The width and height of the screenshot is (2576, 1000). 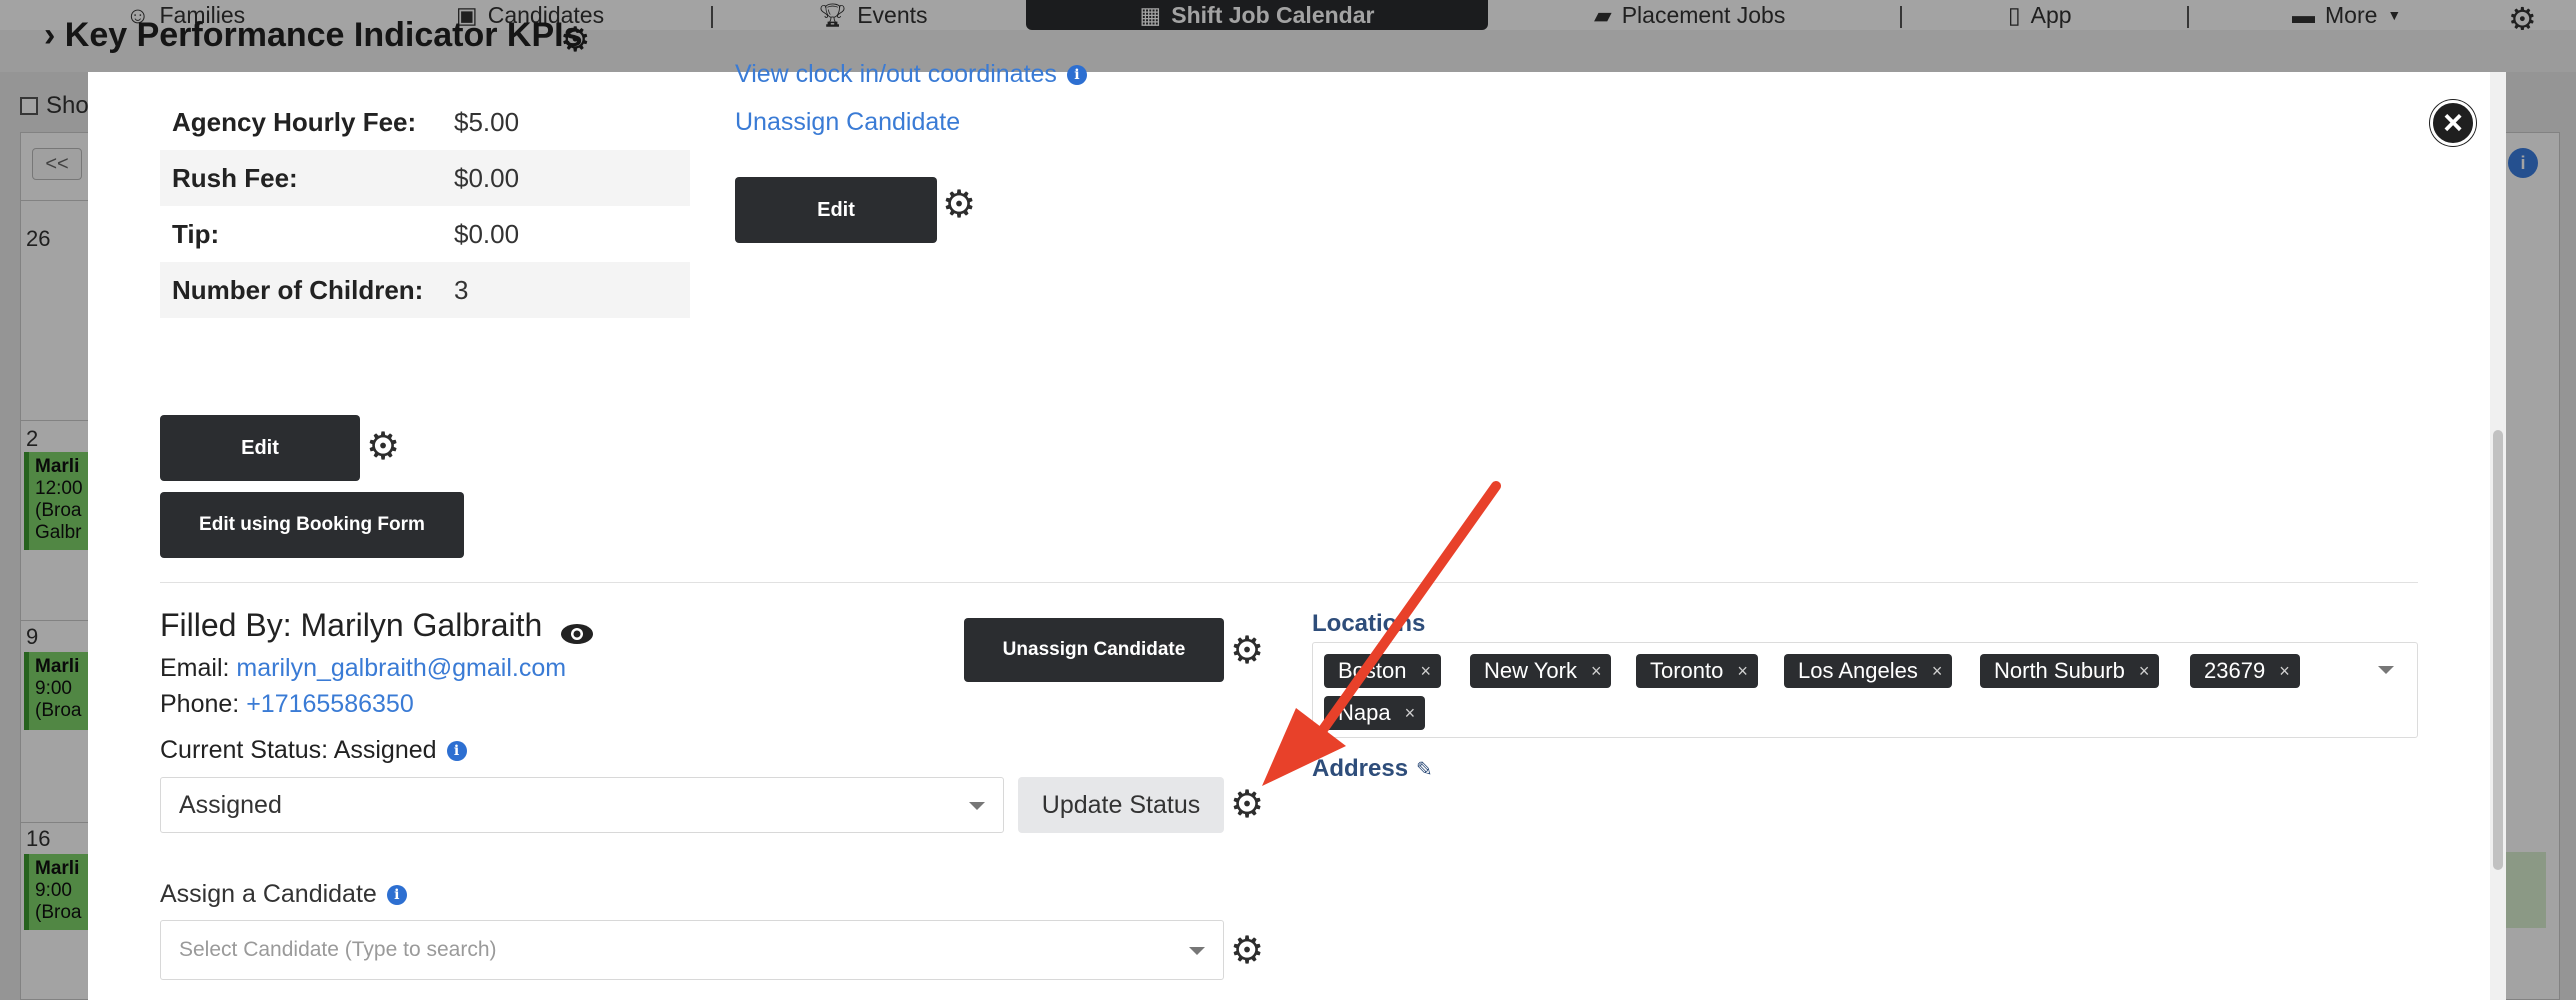 What do you see at coordinates (298, 290) in the screenshot?
I see `fee-label: Number of Children:` at bounding box center [298, 290].